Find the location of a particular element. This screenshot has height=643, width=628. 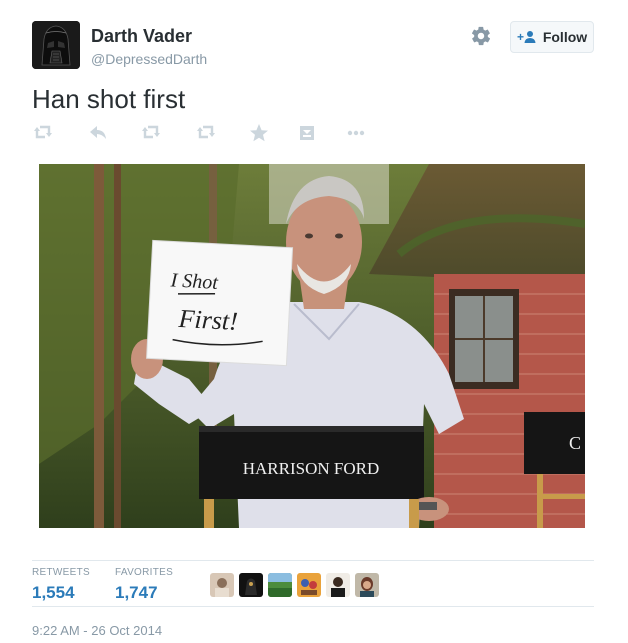

follow-label: Follow is located at coordinates (565, 37).